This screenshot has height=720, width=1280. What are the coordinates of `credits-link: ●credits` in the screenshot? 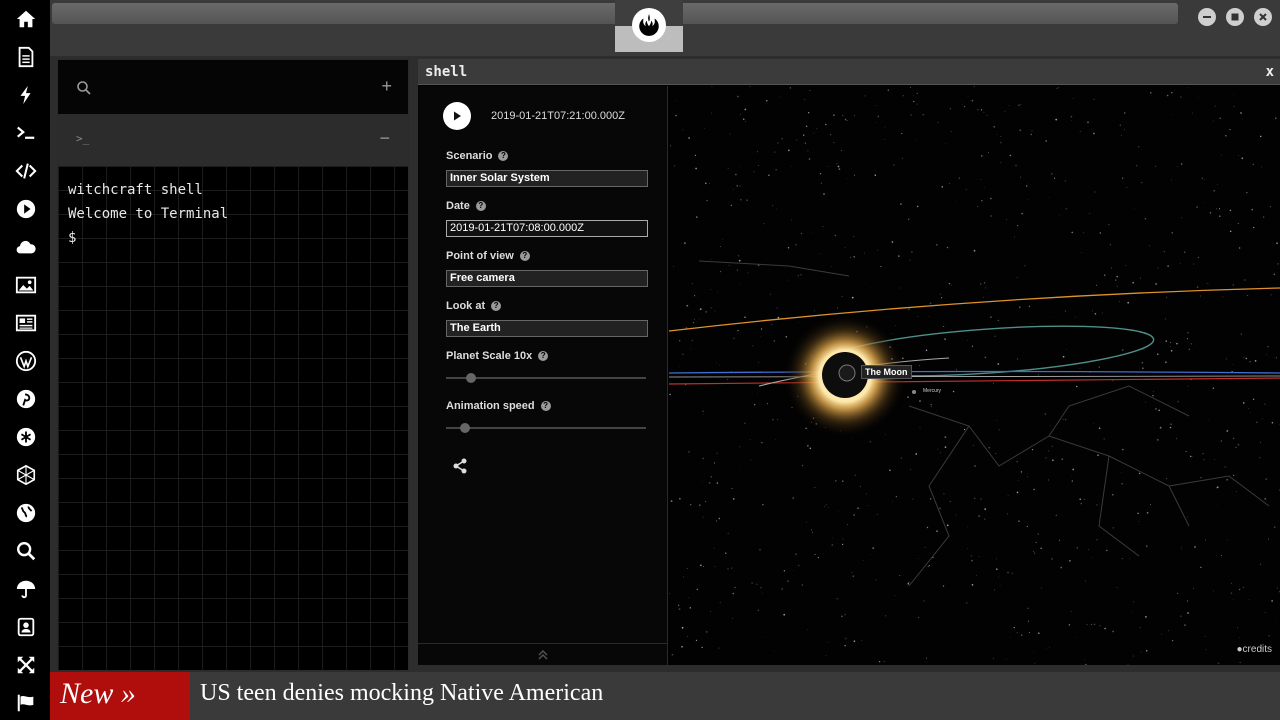 It's located at (1255, 649).